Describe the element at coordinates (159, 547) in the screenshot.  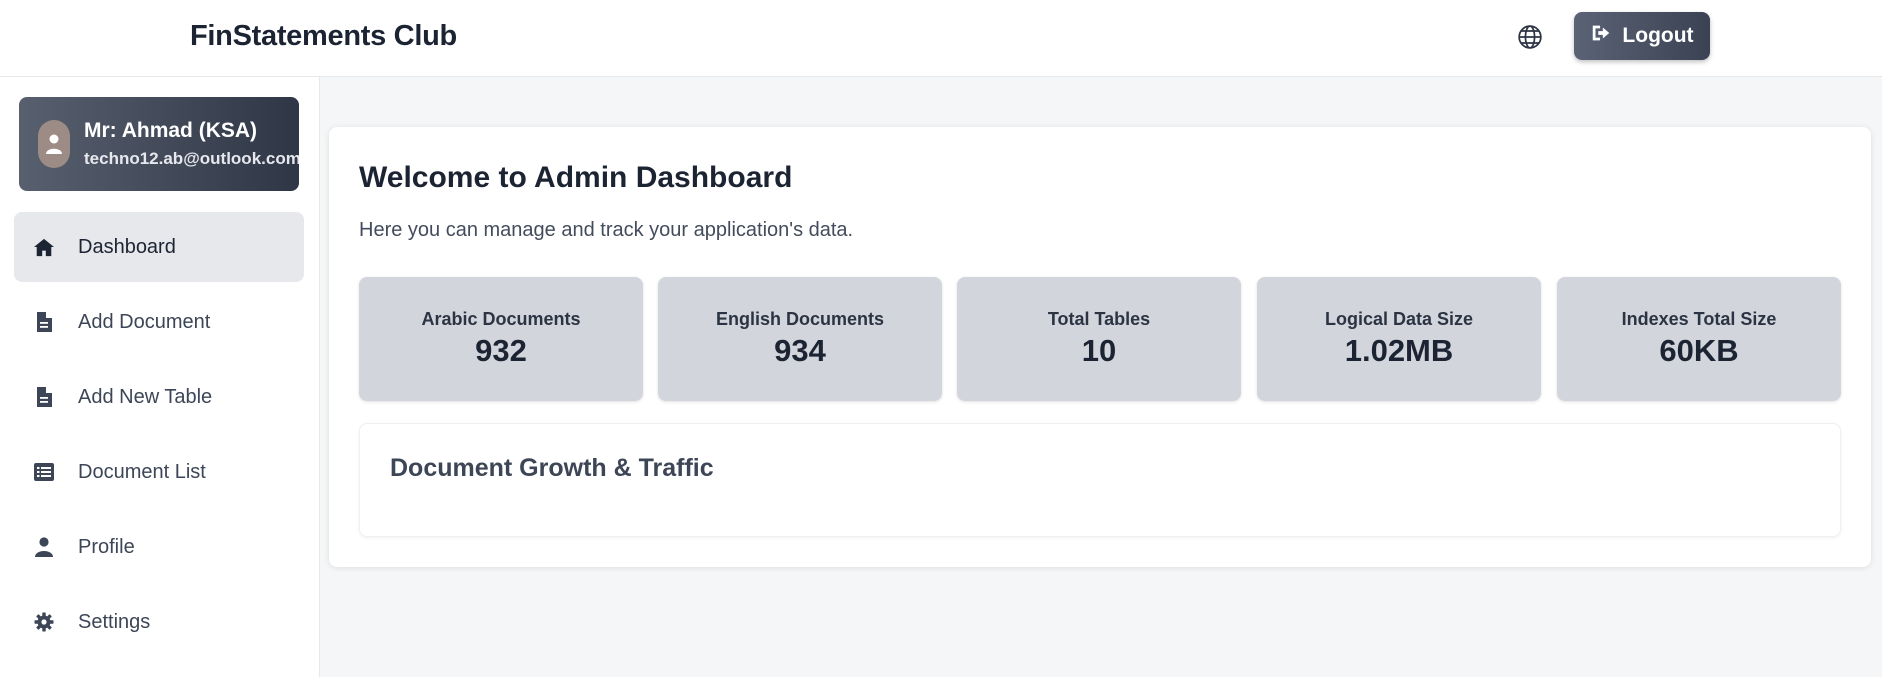
I see `sidebar-item-profile: Profile` at that location.